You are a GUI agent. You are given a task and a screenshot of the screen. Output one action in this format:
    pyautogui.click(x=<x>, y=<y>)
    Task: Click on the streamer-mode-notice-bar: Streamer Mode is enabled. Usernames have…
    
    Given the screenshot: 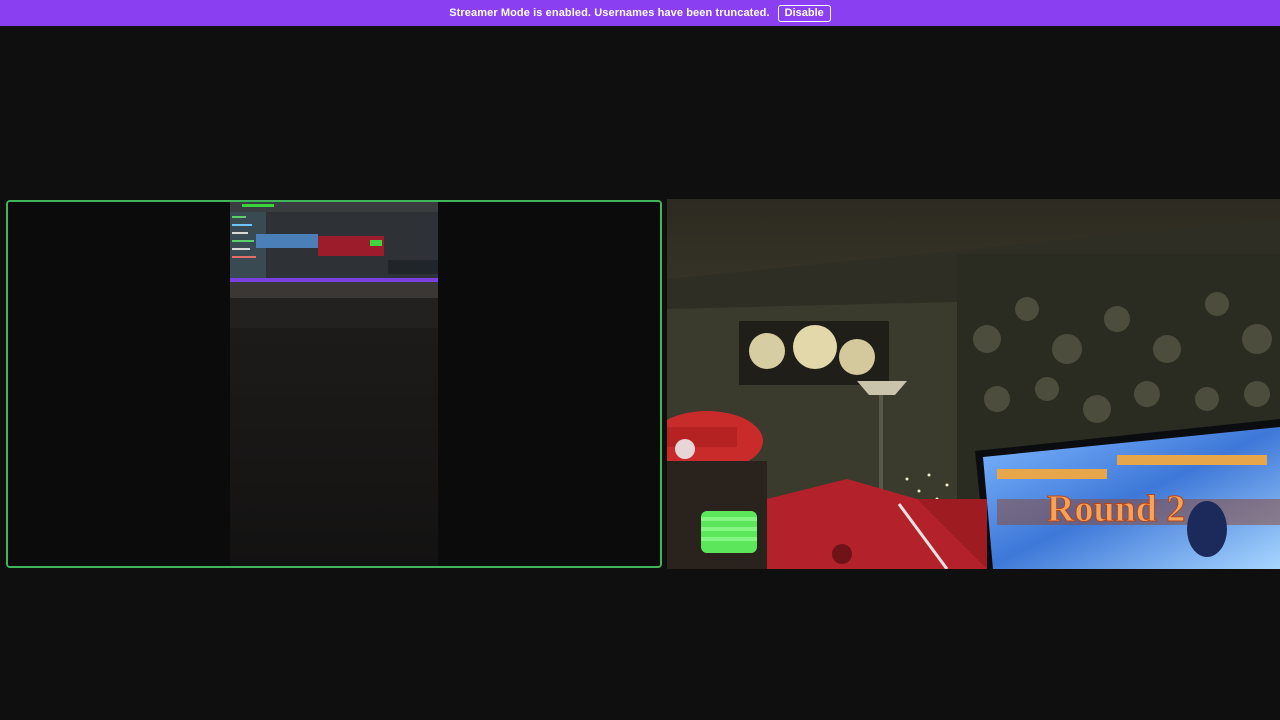 What is the action you would take?
    pyautogui.click(x=640, y=13)
    